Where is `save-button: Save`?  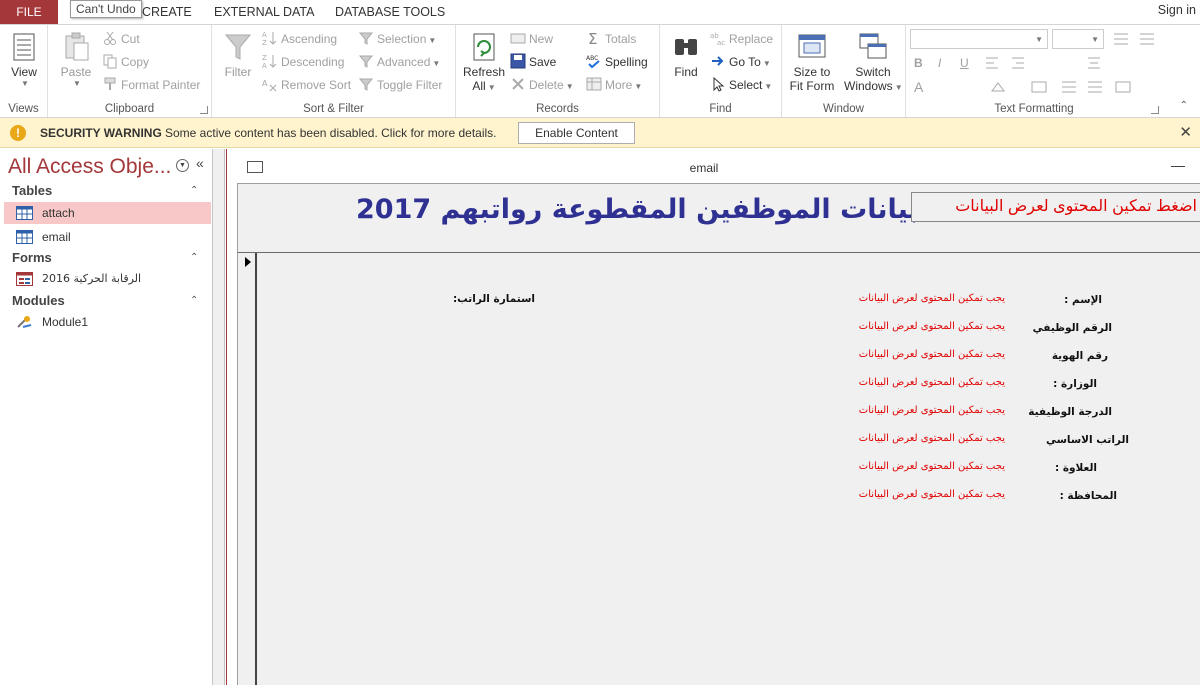
save-button: Save is located at coordinates (533, 62).